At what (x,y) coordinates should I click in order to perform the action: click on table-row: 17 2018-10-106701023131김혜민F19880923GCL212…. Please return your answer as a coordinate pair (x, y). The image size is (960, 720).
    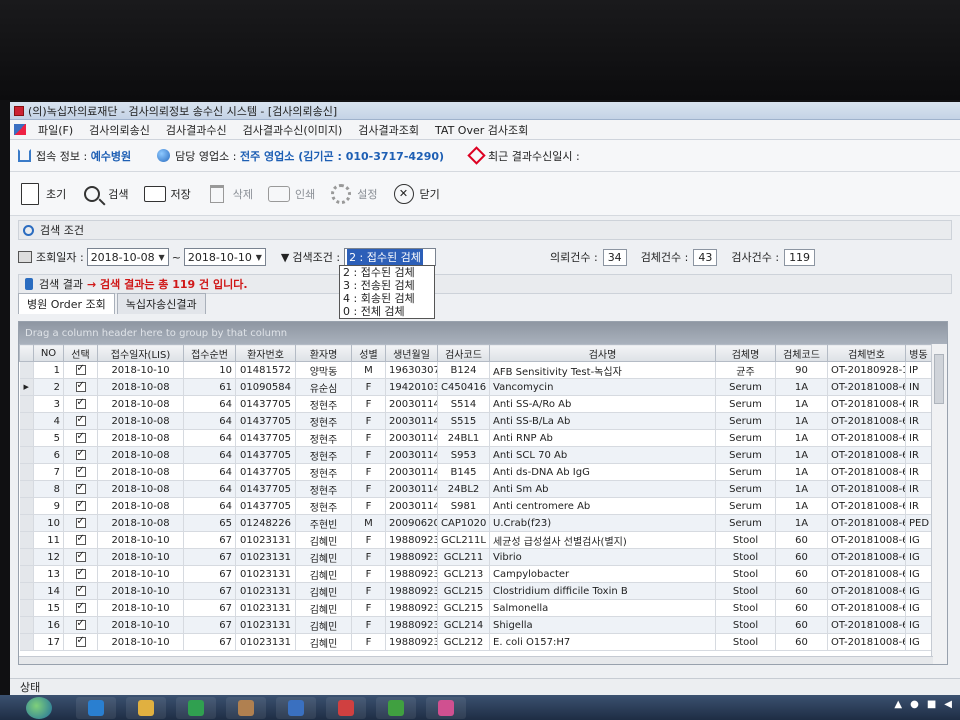
    Looking at the image, I should click on (475, 642).